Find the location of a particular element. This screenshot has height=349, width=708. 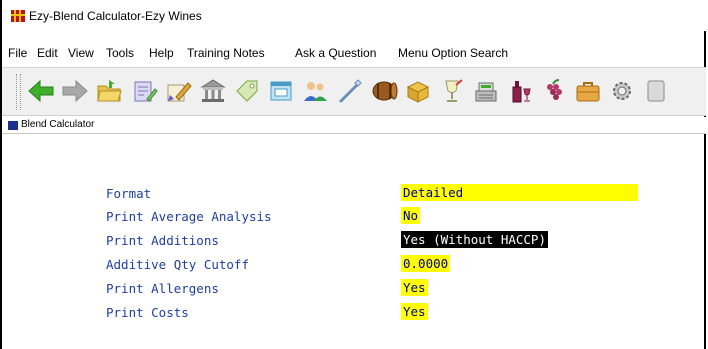

tag-icon is located at coordinates (247, 91).